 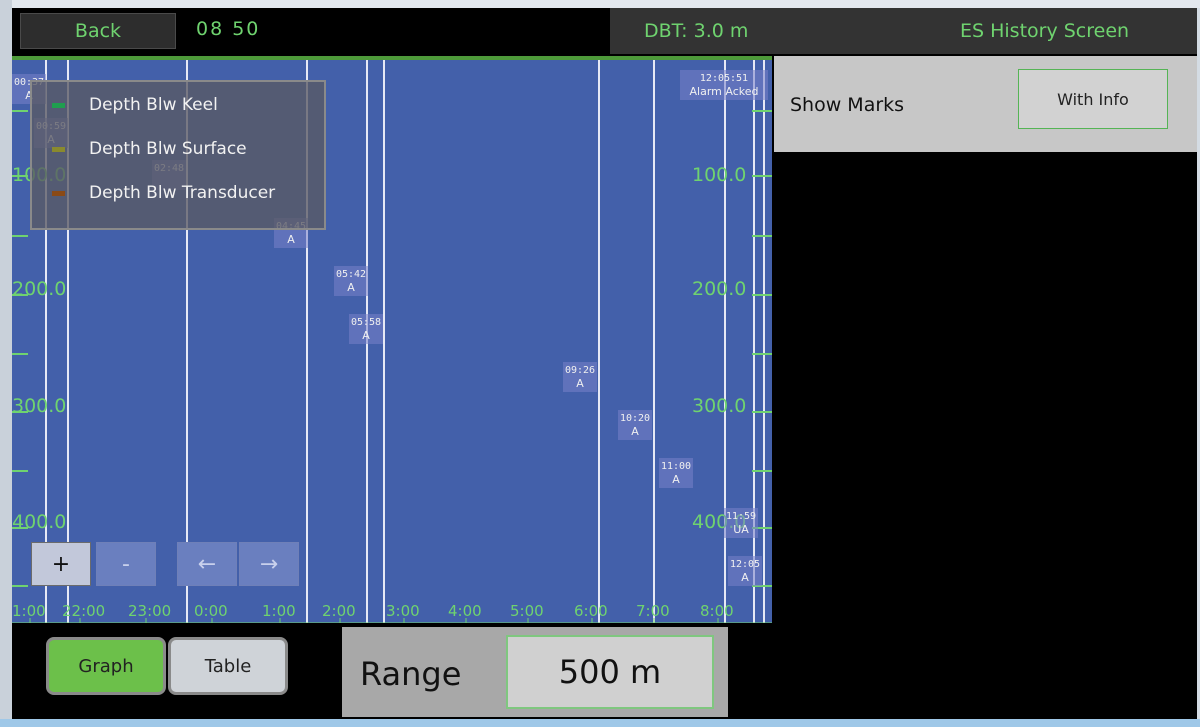 I want to click on graph-mode-button: Graph, so click(x=106, y=666).